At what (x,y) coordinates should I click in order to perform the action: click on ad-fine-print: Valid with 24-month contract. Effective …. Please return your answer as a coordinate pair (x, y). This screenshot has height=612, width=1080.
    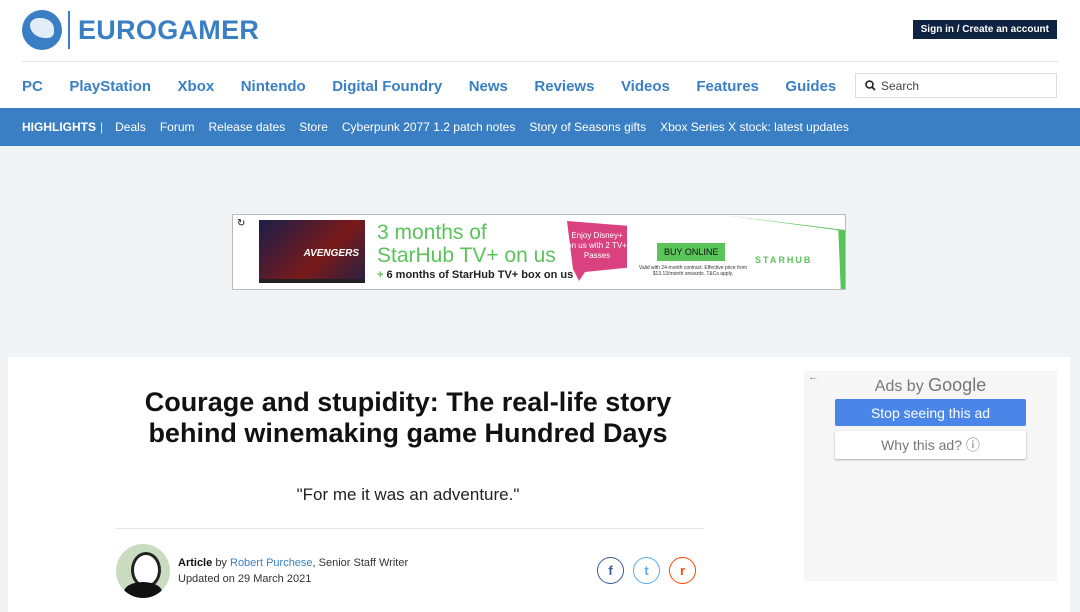
    Looking at the image, I should click on (693, 271).